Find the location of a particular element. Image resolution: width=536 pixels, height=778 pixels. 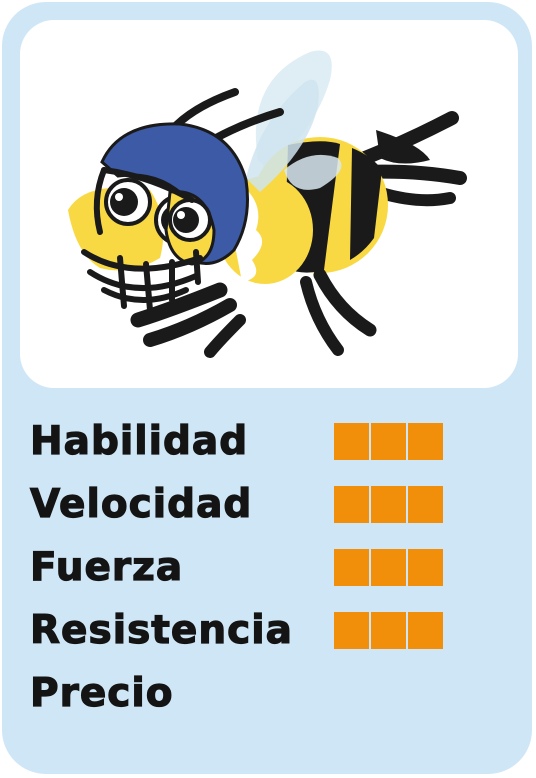

stat-row-fuerza: Fuerza is located at coordinates (264, 571).